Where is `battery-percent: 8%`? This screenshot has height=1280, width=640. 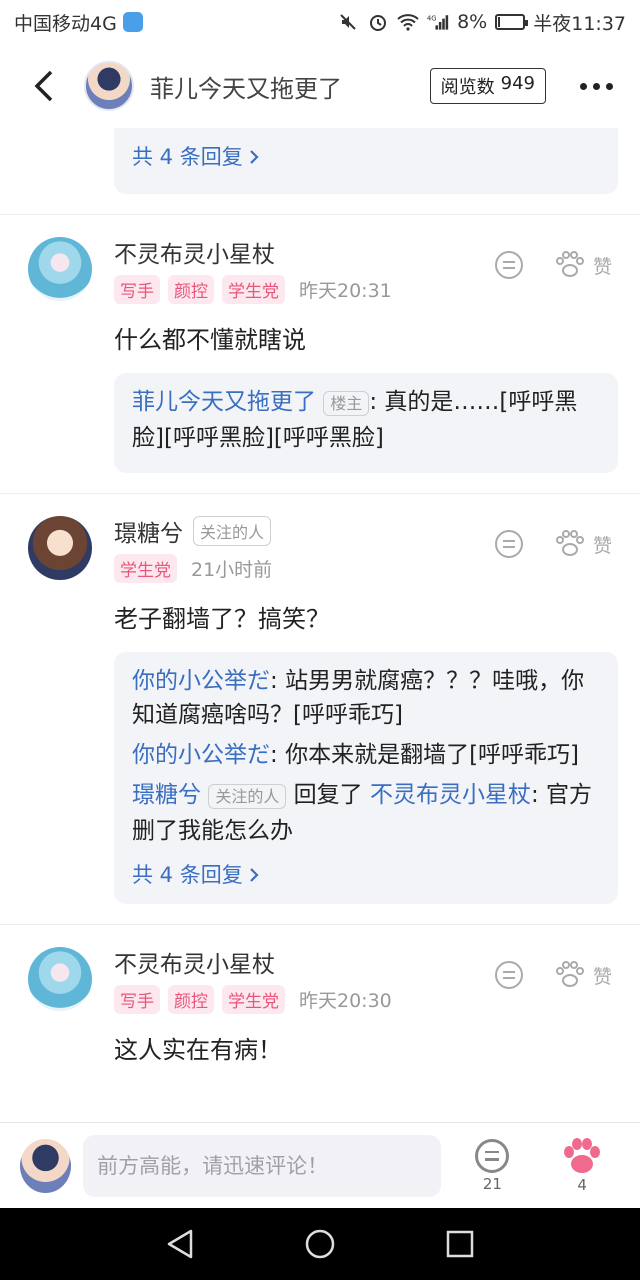 battery-percent: 8% is located at coordinates (472, 22).